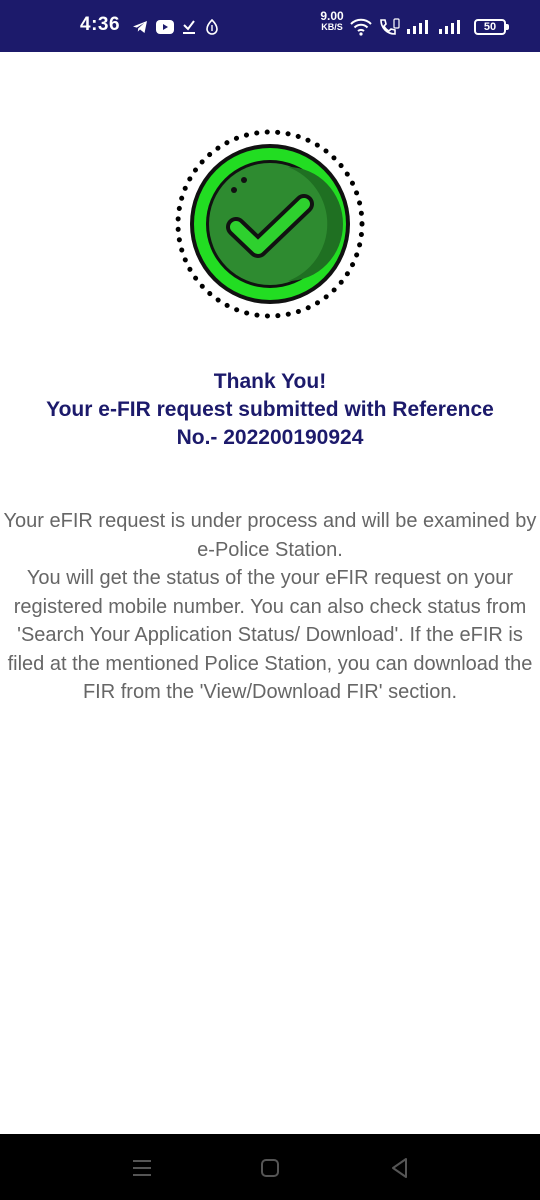  I want to click on notification-icons, so click(176, 27).